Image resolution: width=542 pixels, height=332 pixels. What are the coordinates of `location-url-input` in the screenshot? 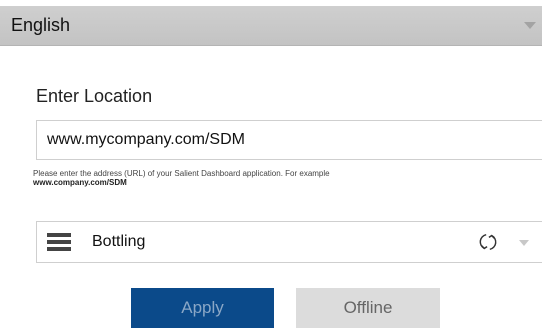 It's located at (289, 140).